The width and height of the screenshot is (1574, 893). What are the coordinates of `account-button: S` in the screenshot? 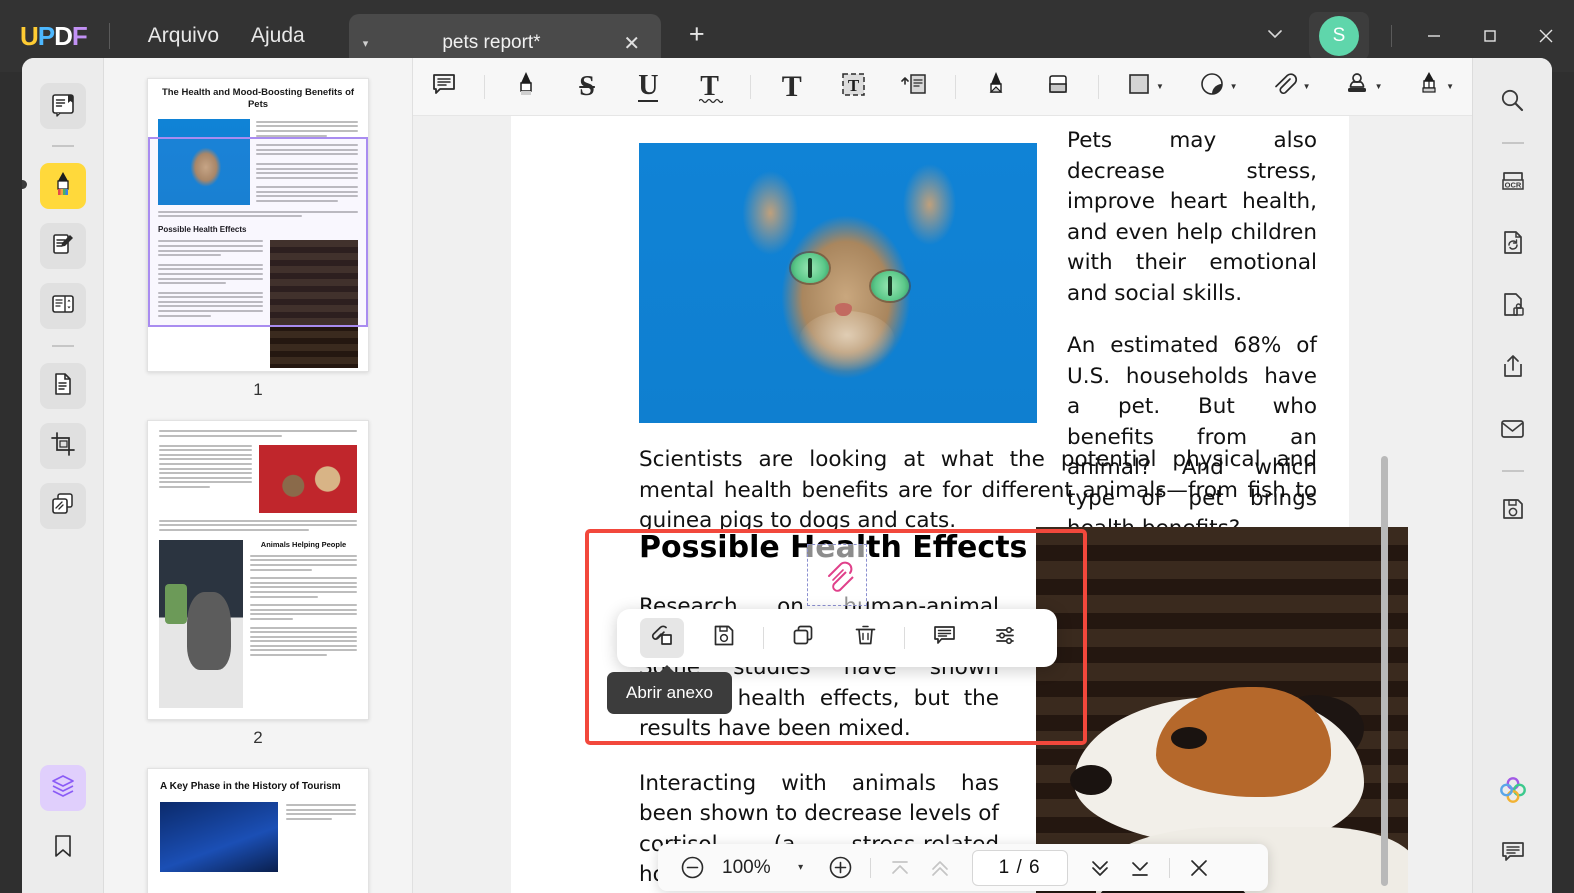 It's located at (1339, 36).